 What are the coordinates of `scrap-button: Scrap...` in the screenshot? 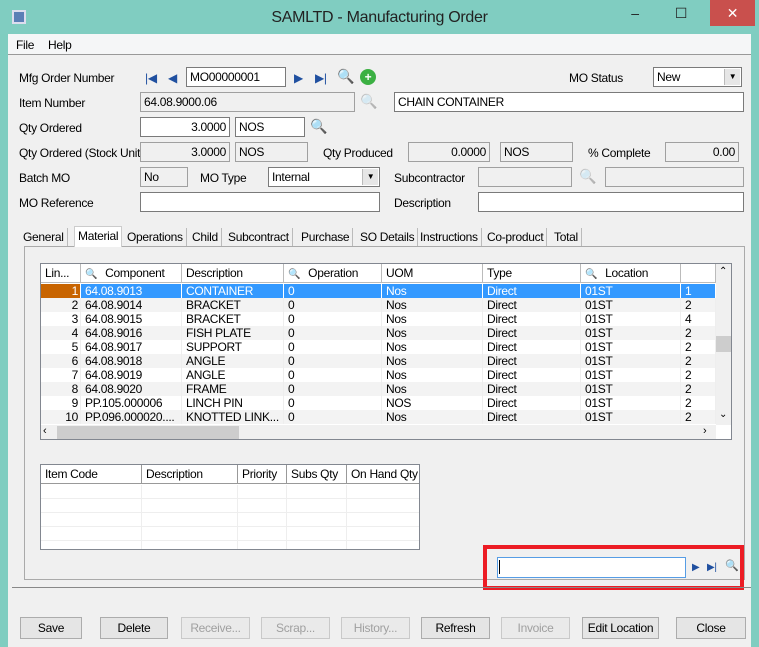 It's located at (295, 628).